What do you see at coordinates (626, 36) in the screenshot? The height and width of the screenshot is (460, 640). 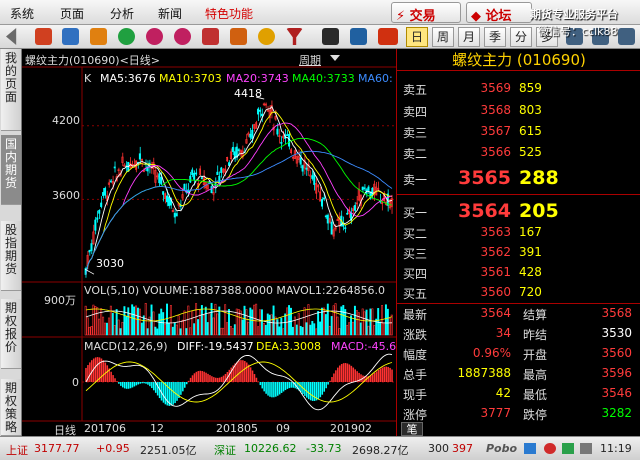 I see `print-icon` at bounding box center [626, 36].